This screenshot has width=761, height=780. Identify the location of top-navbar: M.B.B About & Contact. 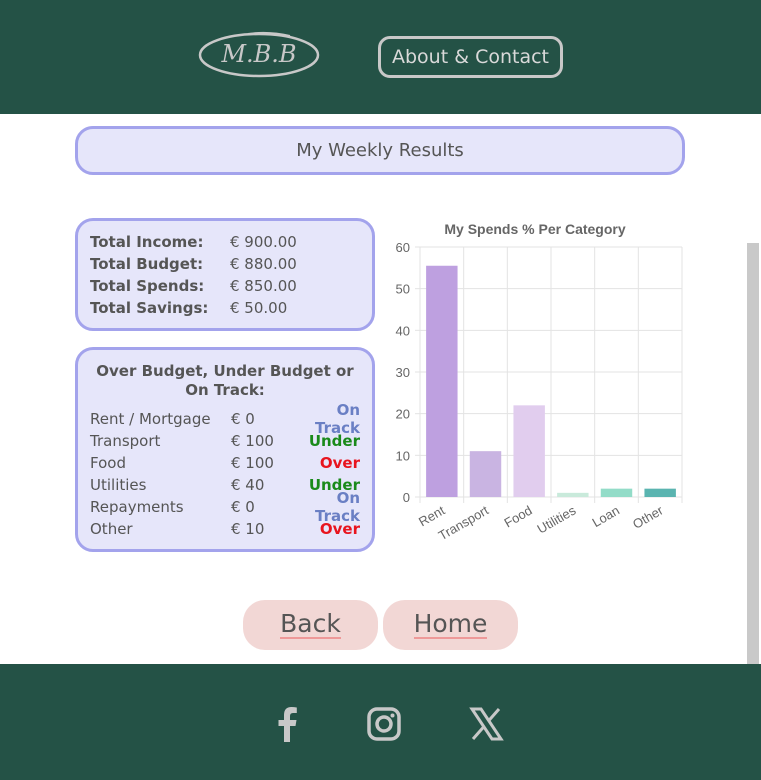
(380, 57).